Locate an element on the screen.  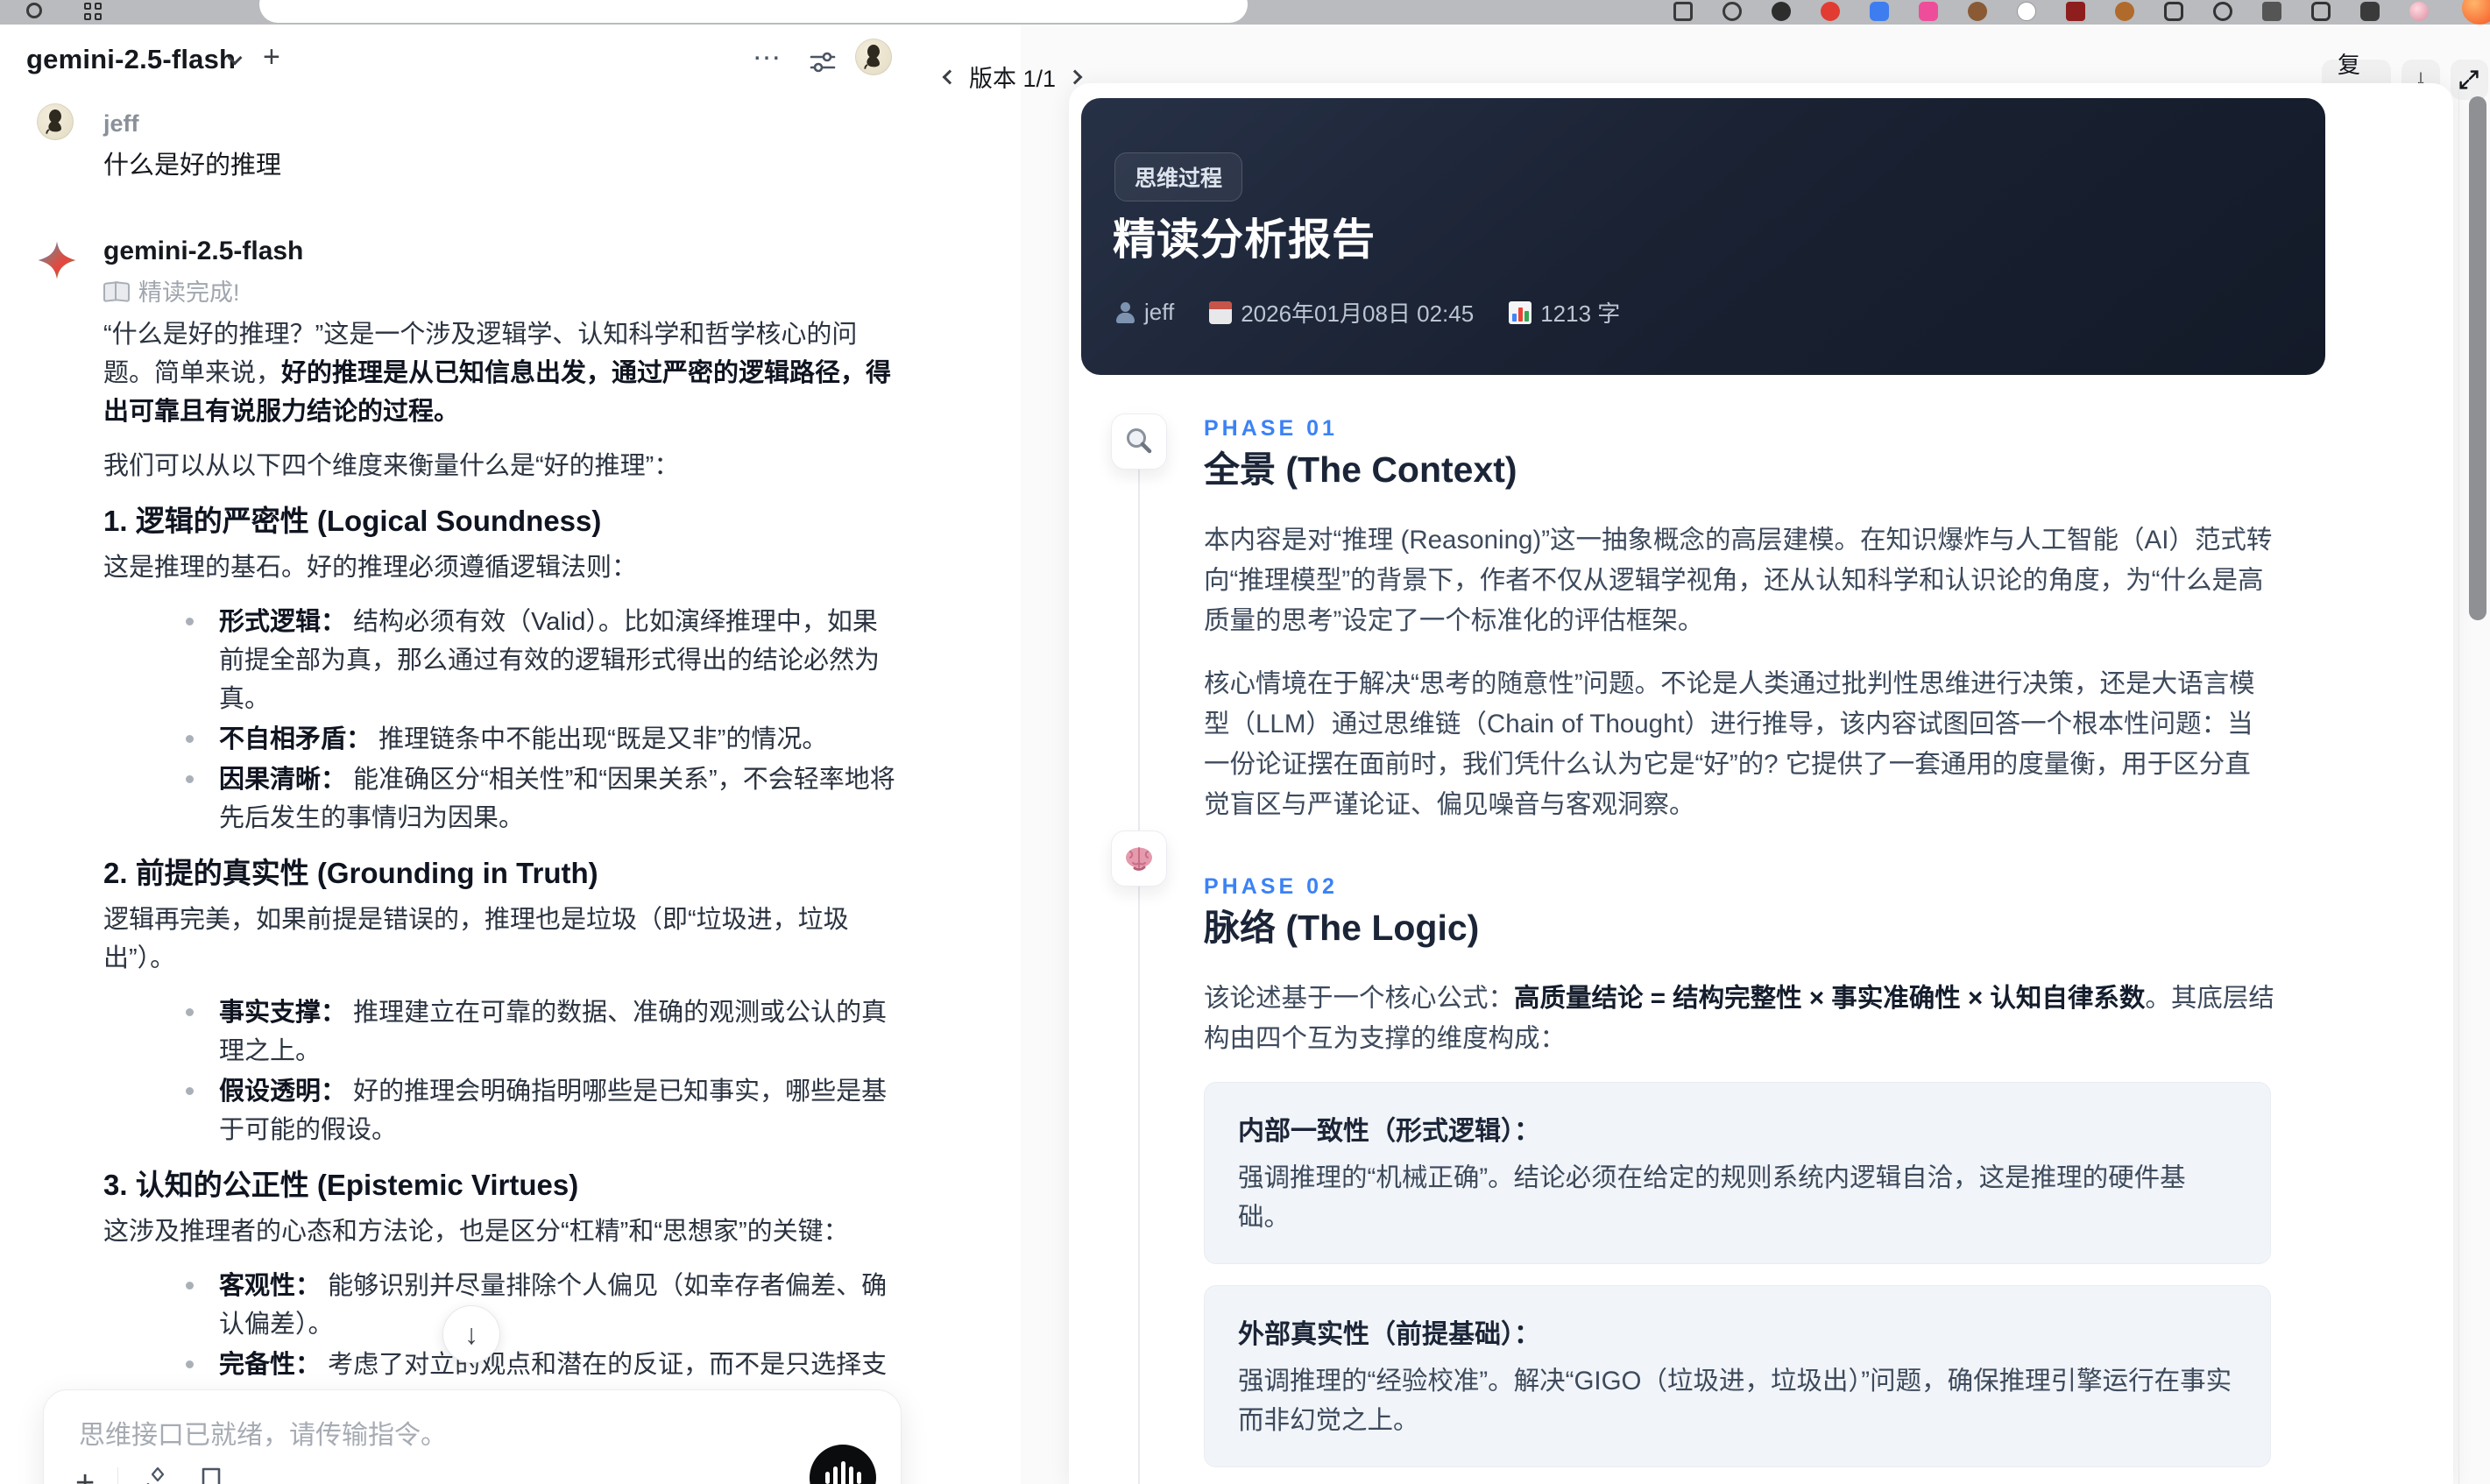
chevron-left-icon is located at coordinates (950, 77).